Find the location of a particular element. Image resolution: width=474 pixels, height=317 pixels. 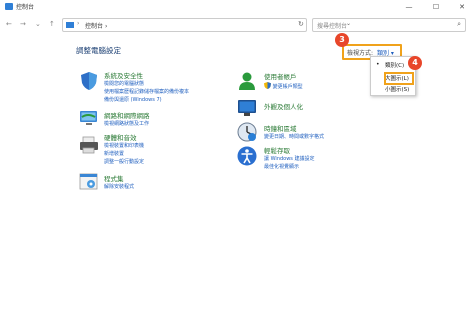

recent-dropdown-button: ⌄ is located at coordinates (38, 24).